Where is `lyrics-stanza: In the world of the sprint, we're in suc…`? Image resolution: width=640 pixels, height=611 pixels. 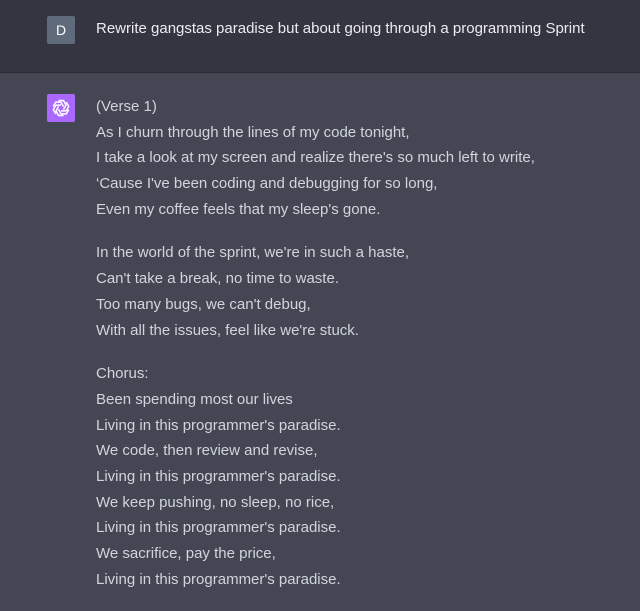
lyrics-stanza: In the world of the sprint, we're in suc… is located at coordinates (361, 291).